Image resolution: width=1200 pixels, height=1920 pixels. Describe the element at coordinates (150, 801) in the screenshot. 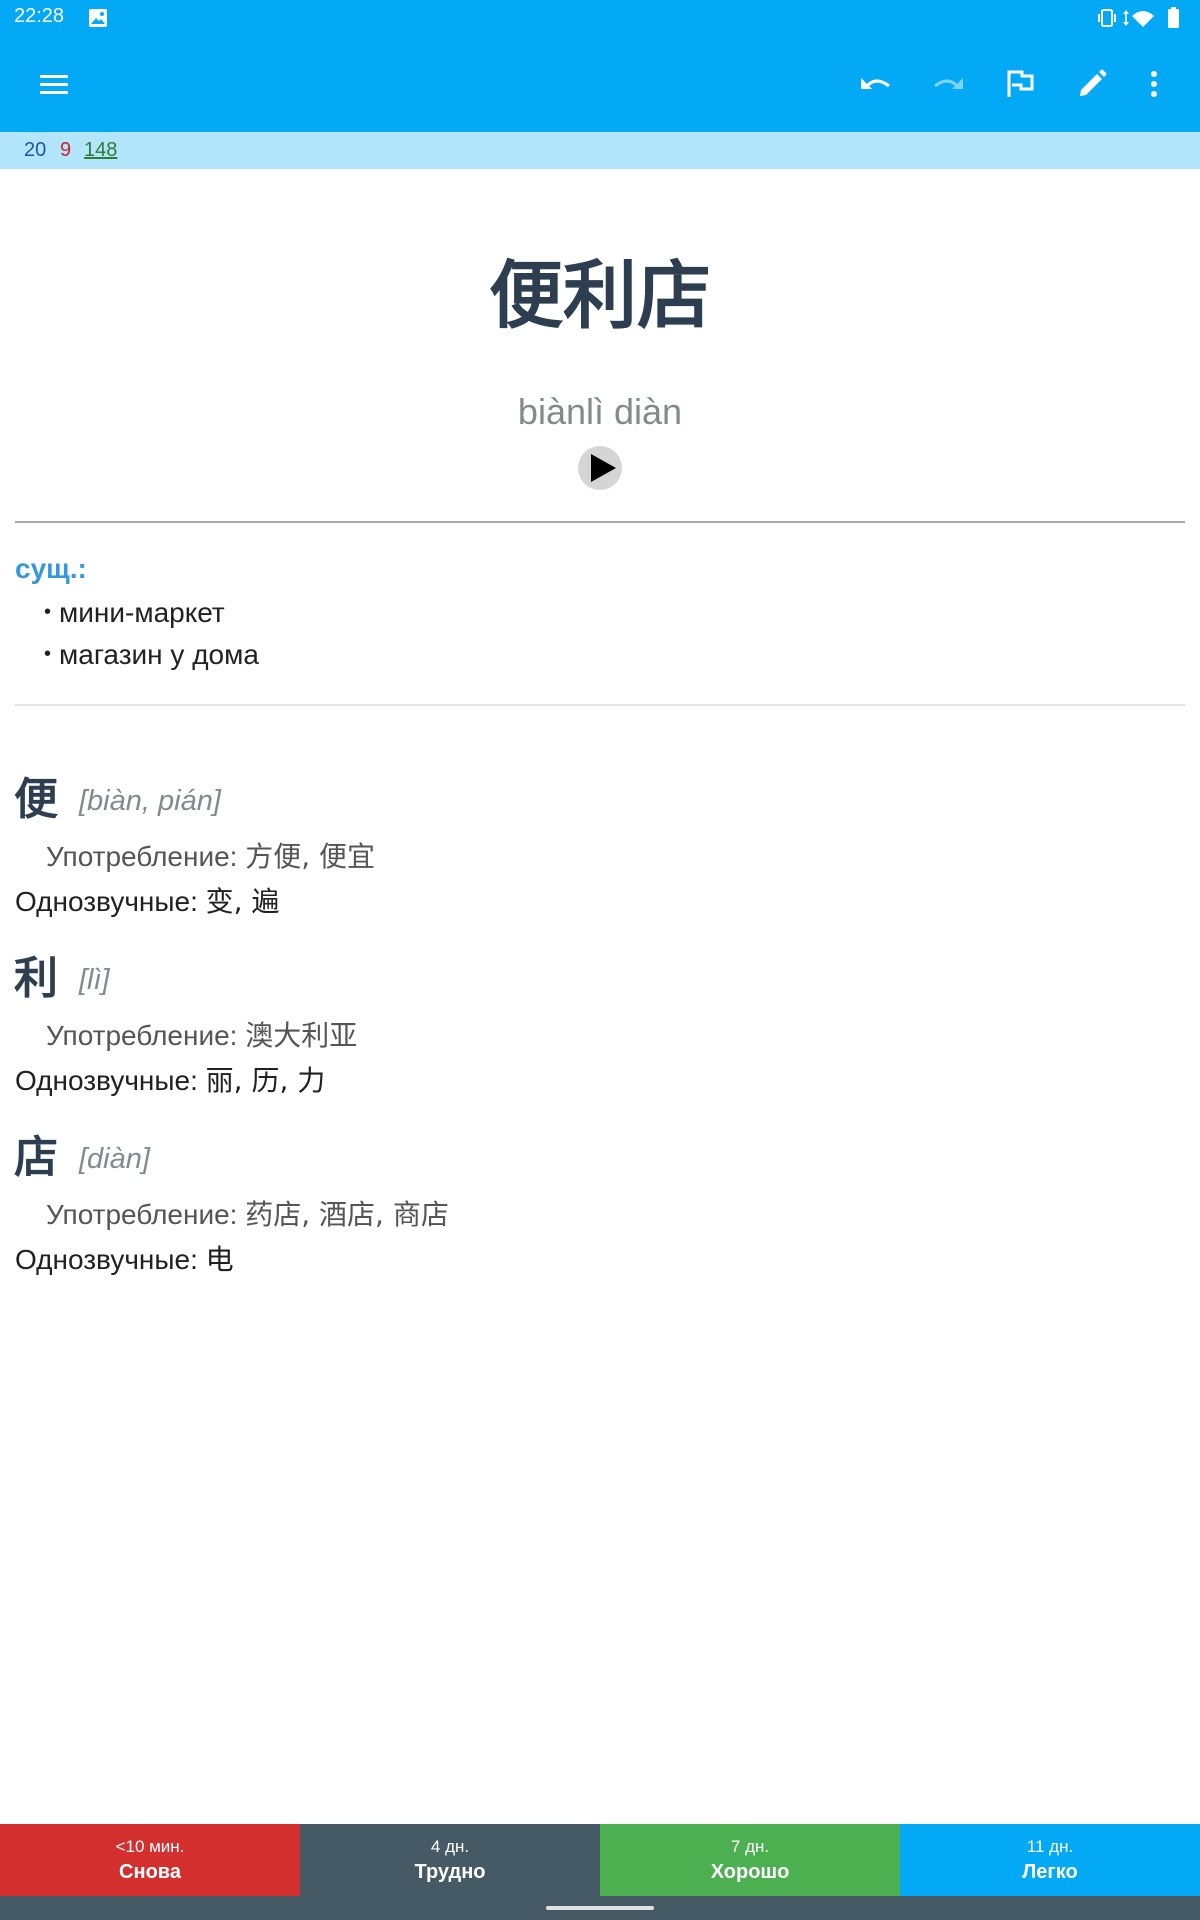

I see `character-pinyin: [biàn, pián]` at that location.